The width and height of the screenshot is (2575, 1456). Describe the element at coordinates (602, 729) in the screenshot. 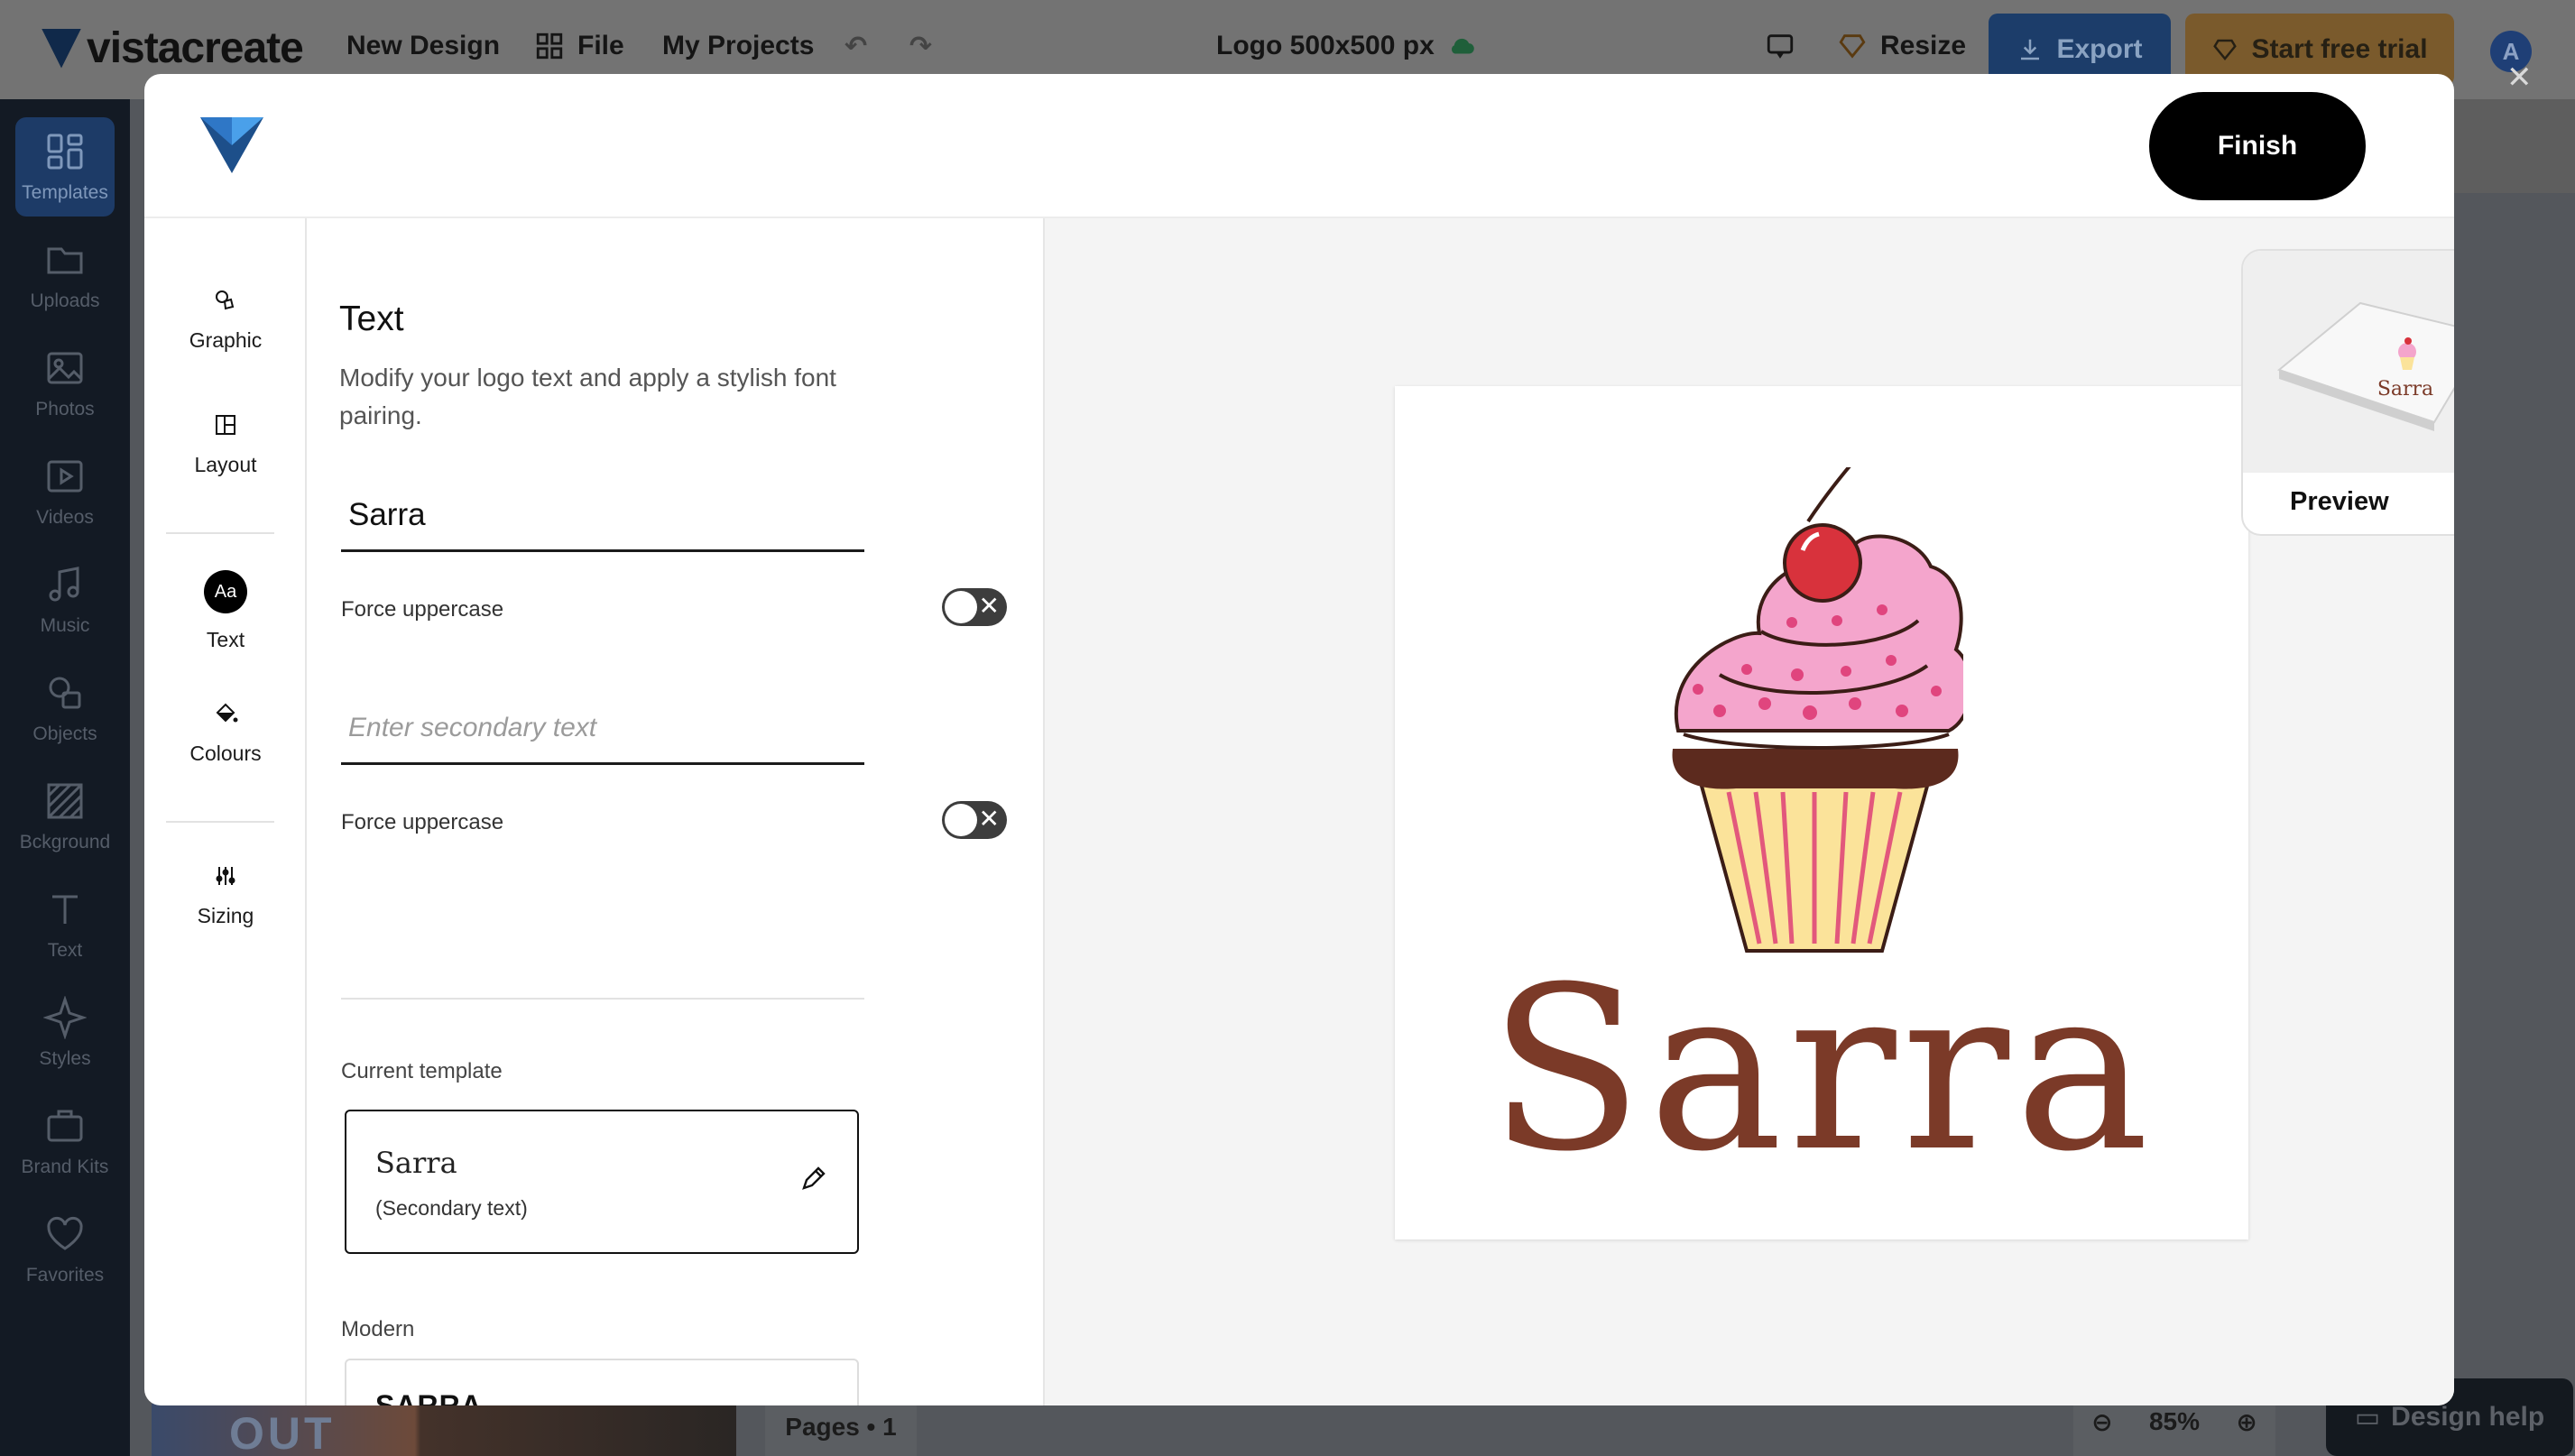

I see `secondary-text-input: Enter secondary text` at that location.